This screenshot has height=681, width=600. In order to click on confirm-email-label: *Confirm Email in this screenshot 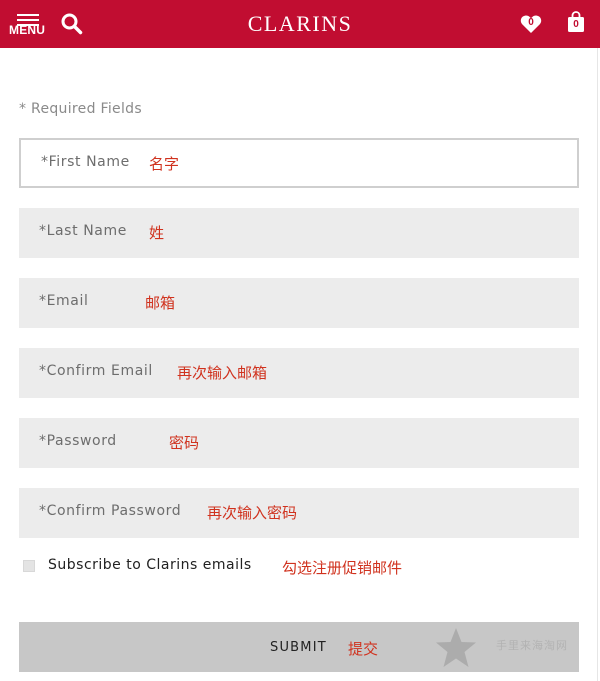, I will do `click(96, 371)`.